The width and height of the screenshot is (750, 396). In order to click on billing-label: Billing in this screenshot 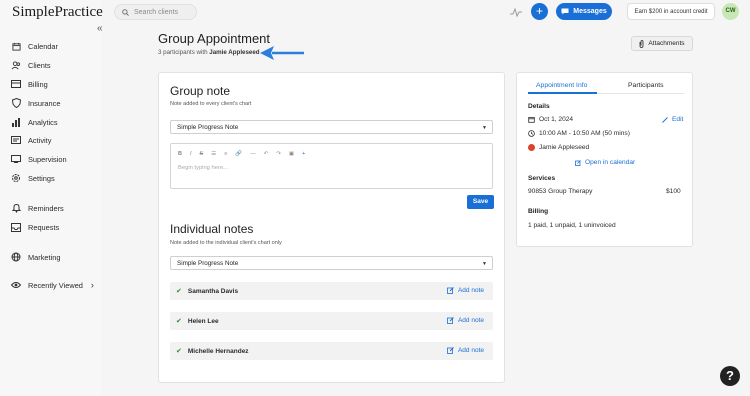, I will do `click(538, 211)`.